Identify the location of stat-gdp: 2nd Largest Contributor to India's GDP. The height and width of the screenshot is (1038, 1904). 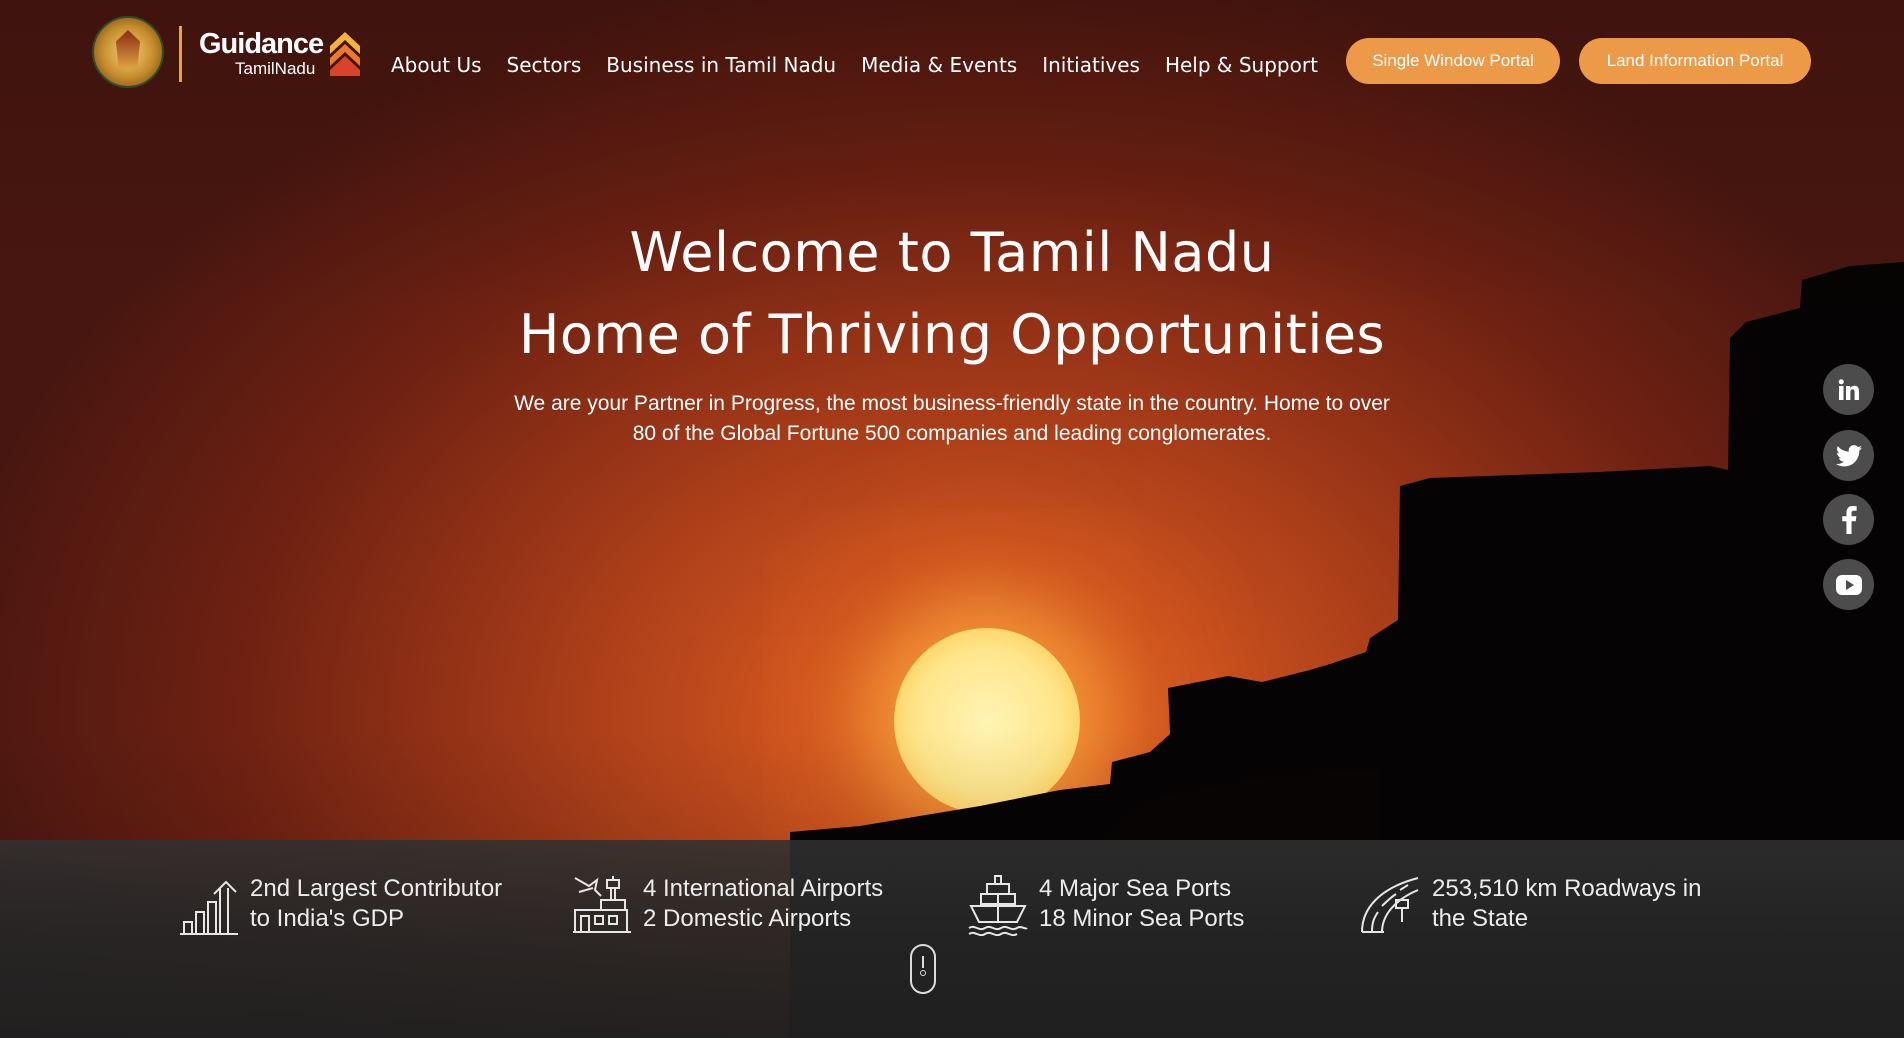
(340, 905).